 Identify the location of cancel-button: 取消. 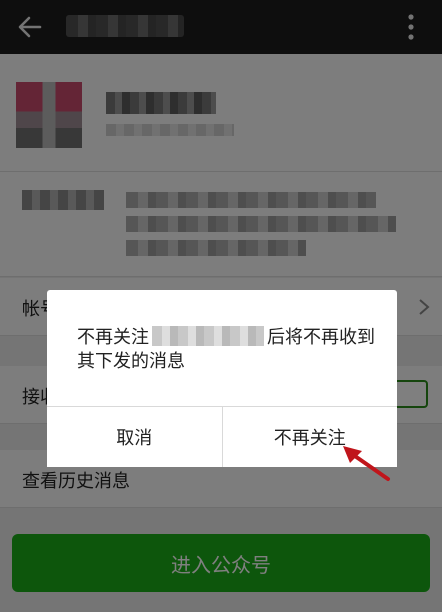
(134, 437).